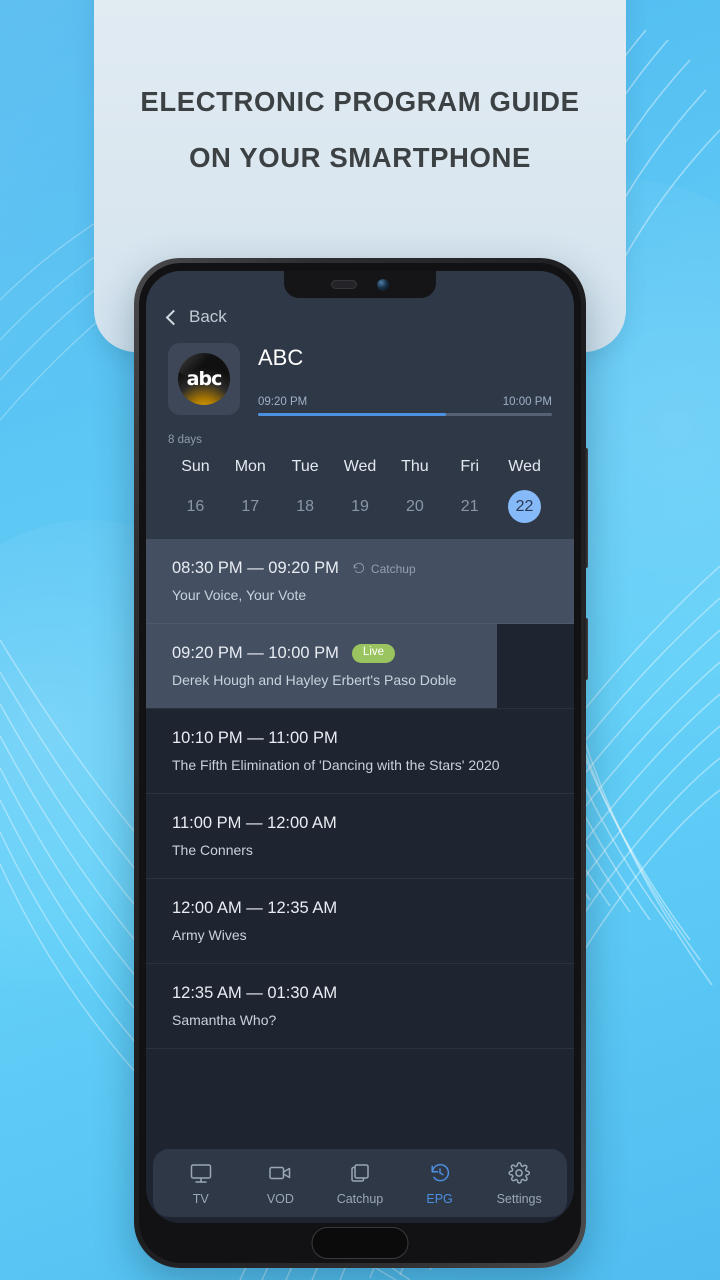 This screenshot has width=720, height=1280. I want to click on program-title: Army Wives, so click(209, 935).